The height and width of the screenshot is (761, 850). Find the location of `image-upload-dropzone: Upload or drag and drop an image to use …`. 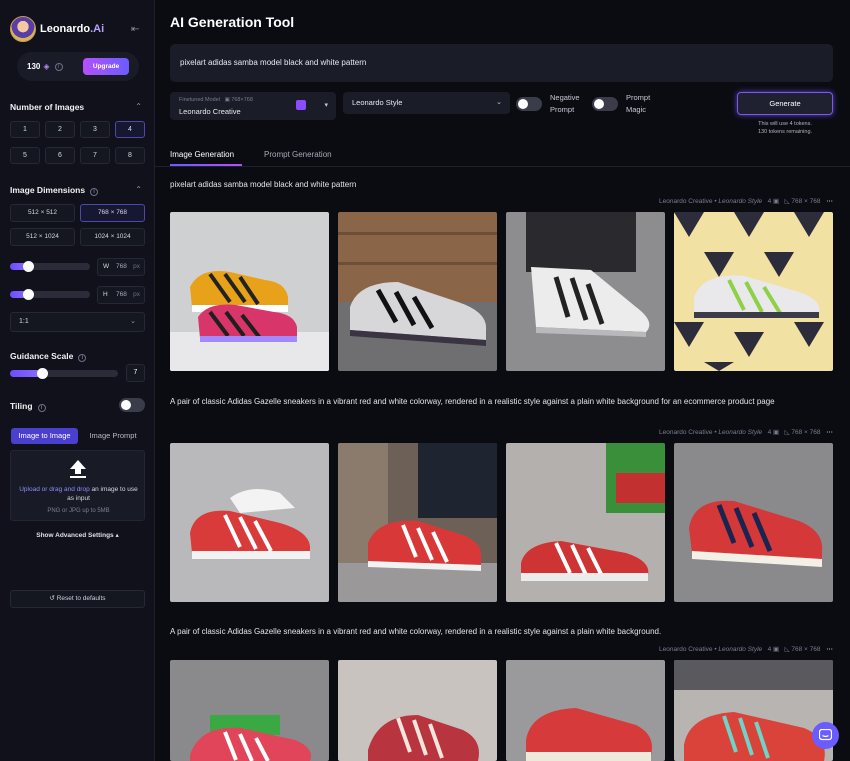

image-upload-dropzone: Upload or drag and drop an image to use … is located at coordinates (77, 485).